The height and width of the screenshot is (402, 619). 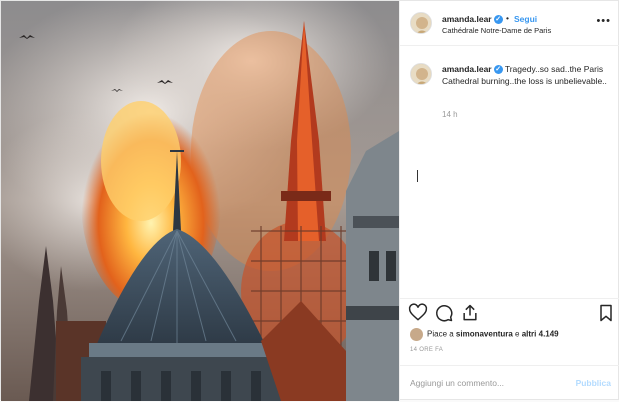 I want to click on follow-button: Segui, so click(x=525, y=19).